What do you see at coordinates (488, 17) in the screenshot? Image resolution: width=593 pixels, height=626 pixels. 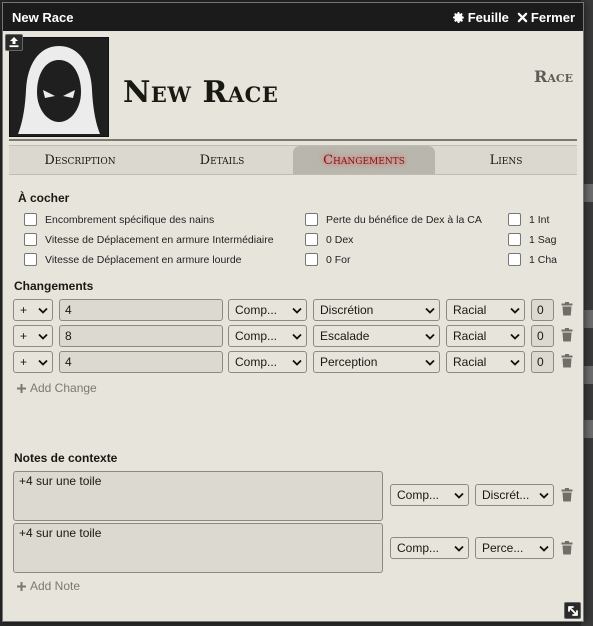 I see `sheet-config-label: Feuille` at bounding box center [488, 17].